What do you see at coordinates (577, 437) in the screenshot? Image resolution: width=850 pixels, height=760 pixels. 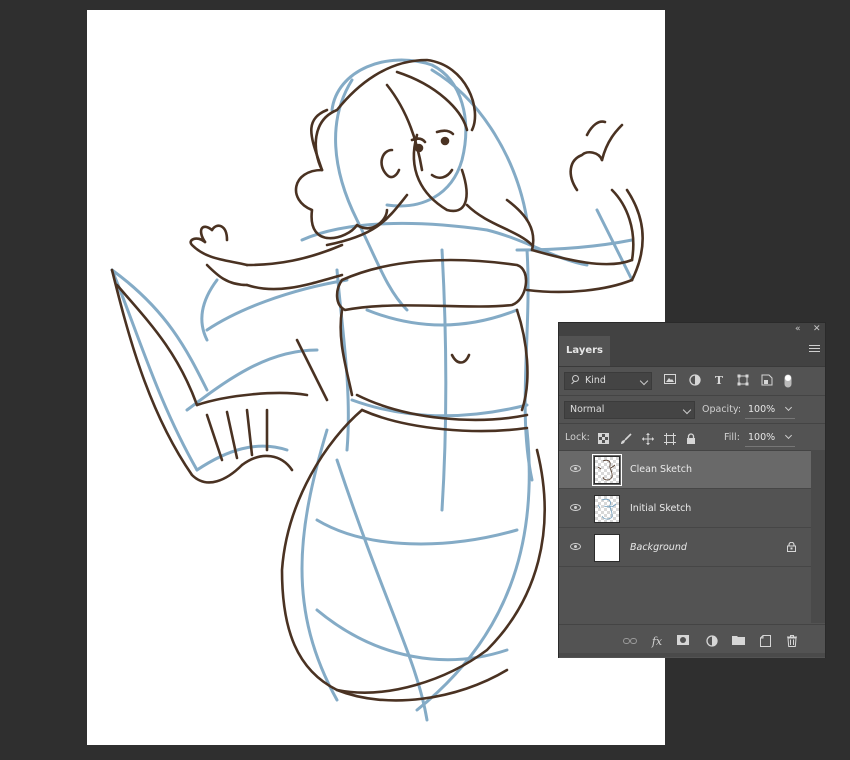 I see `lock-label: Lock:` at bounding box center [577, 437].